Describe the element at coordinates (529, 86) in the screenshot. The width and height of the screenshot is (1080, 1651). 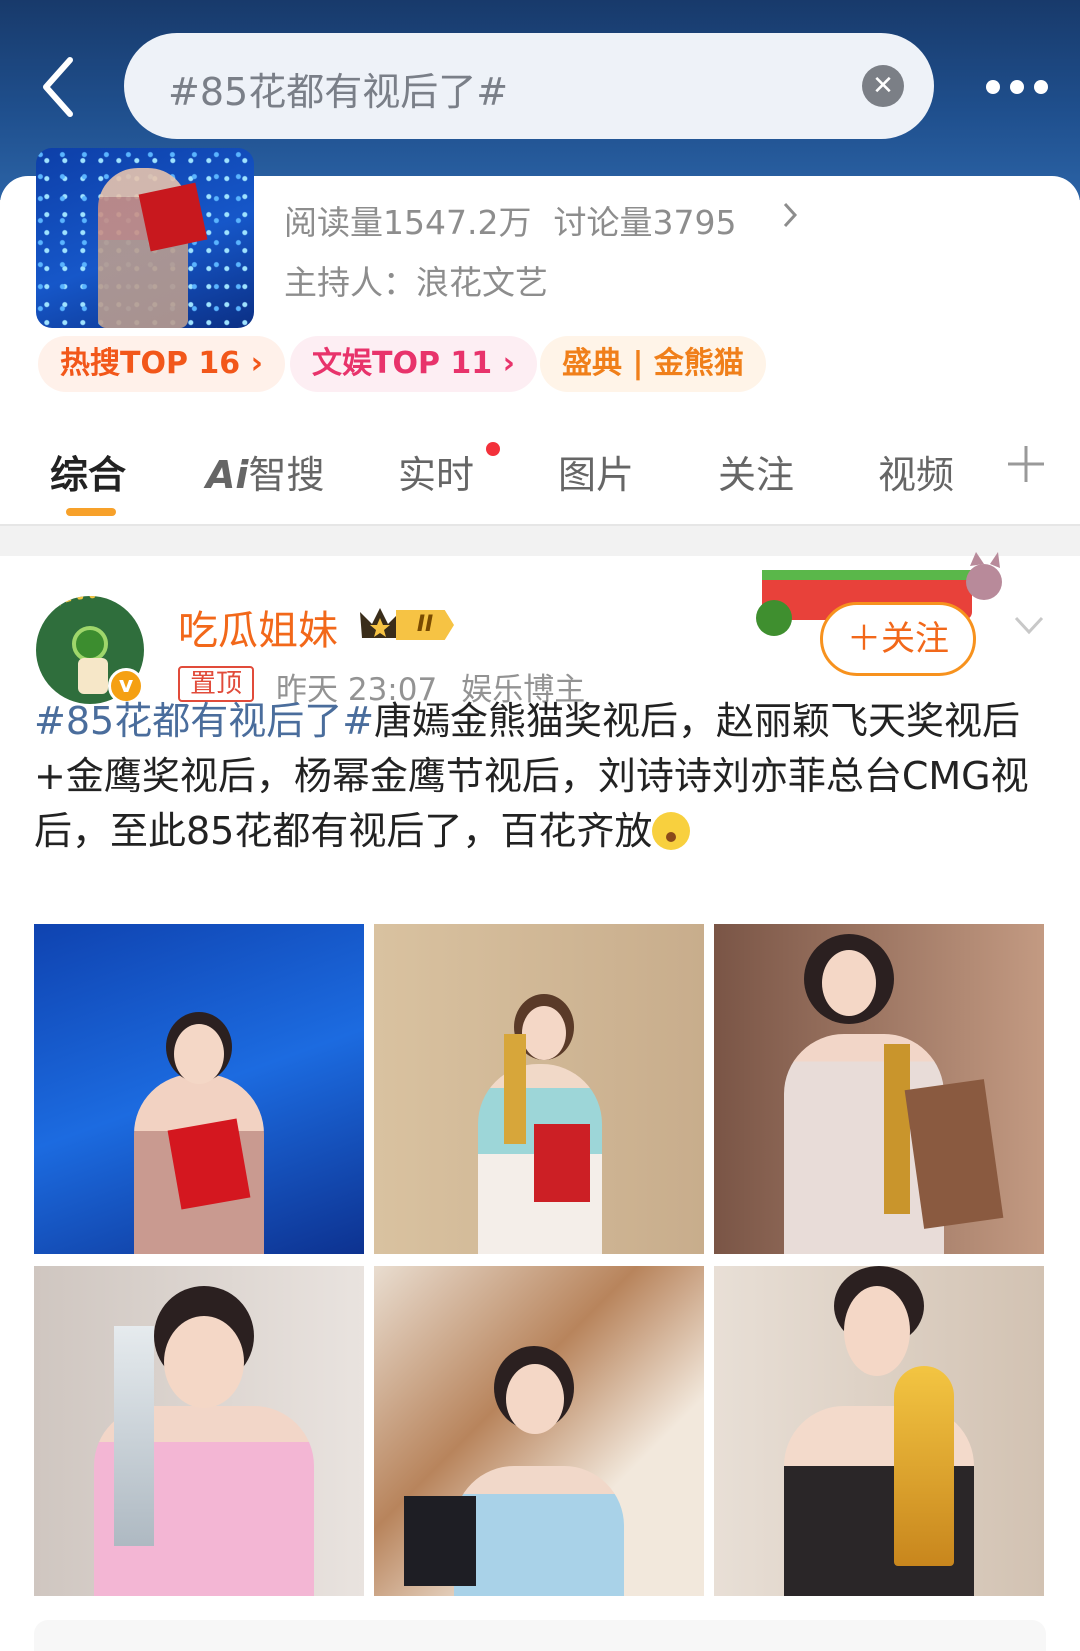
I see `search-input: #85花都有视后了# ✕` at that location.